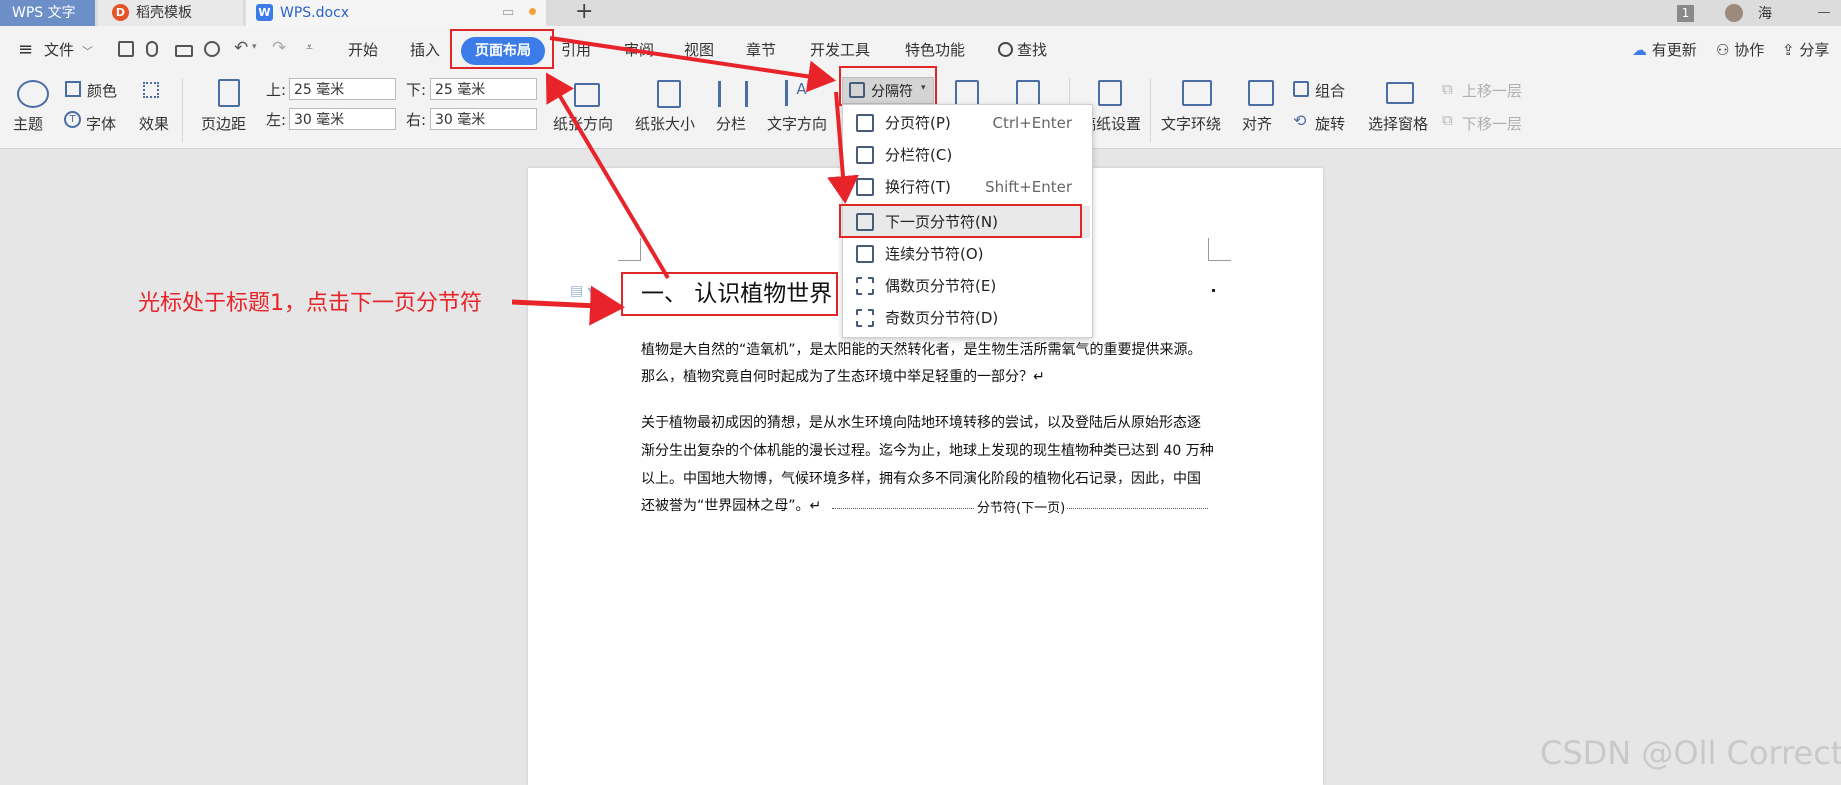 The height and width of the screenshot is (785, 1841). I want to click on arrow-to-breaks, so click(692, 64).